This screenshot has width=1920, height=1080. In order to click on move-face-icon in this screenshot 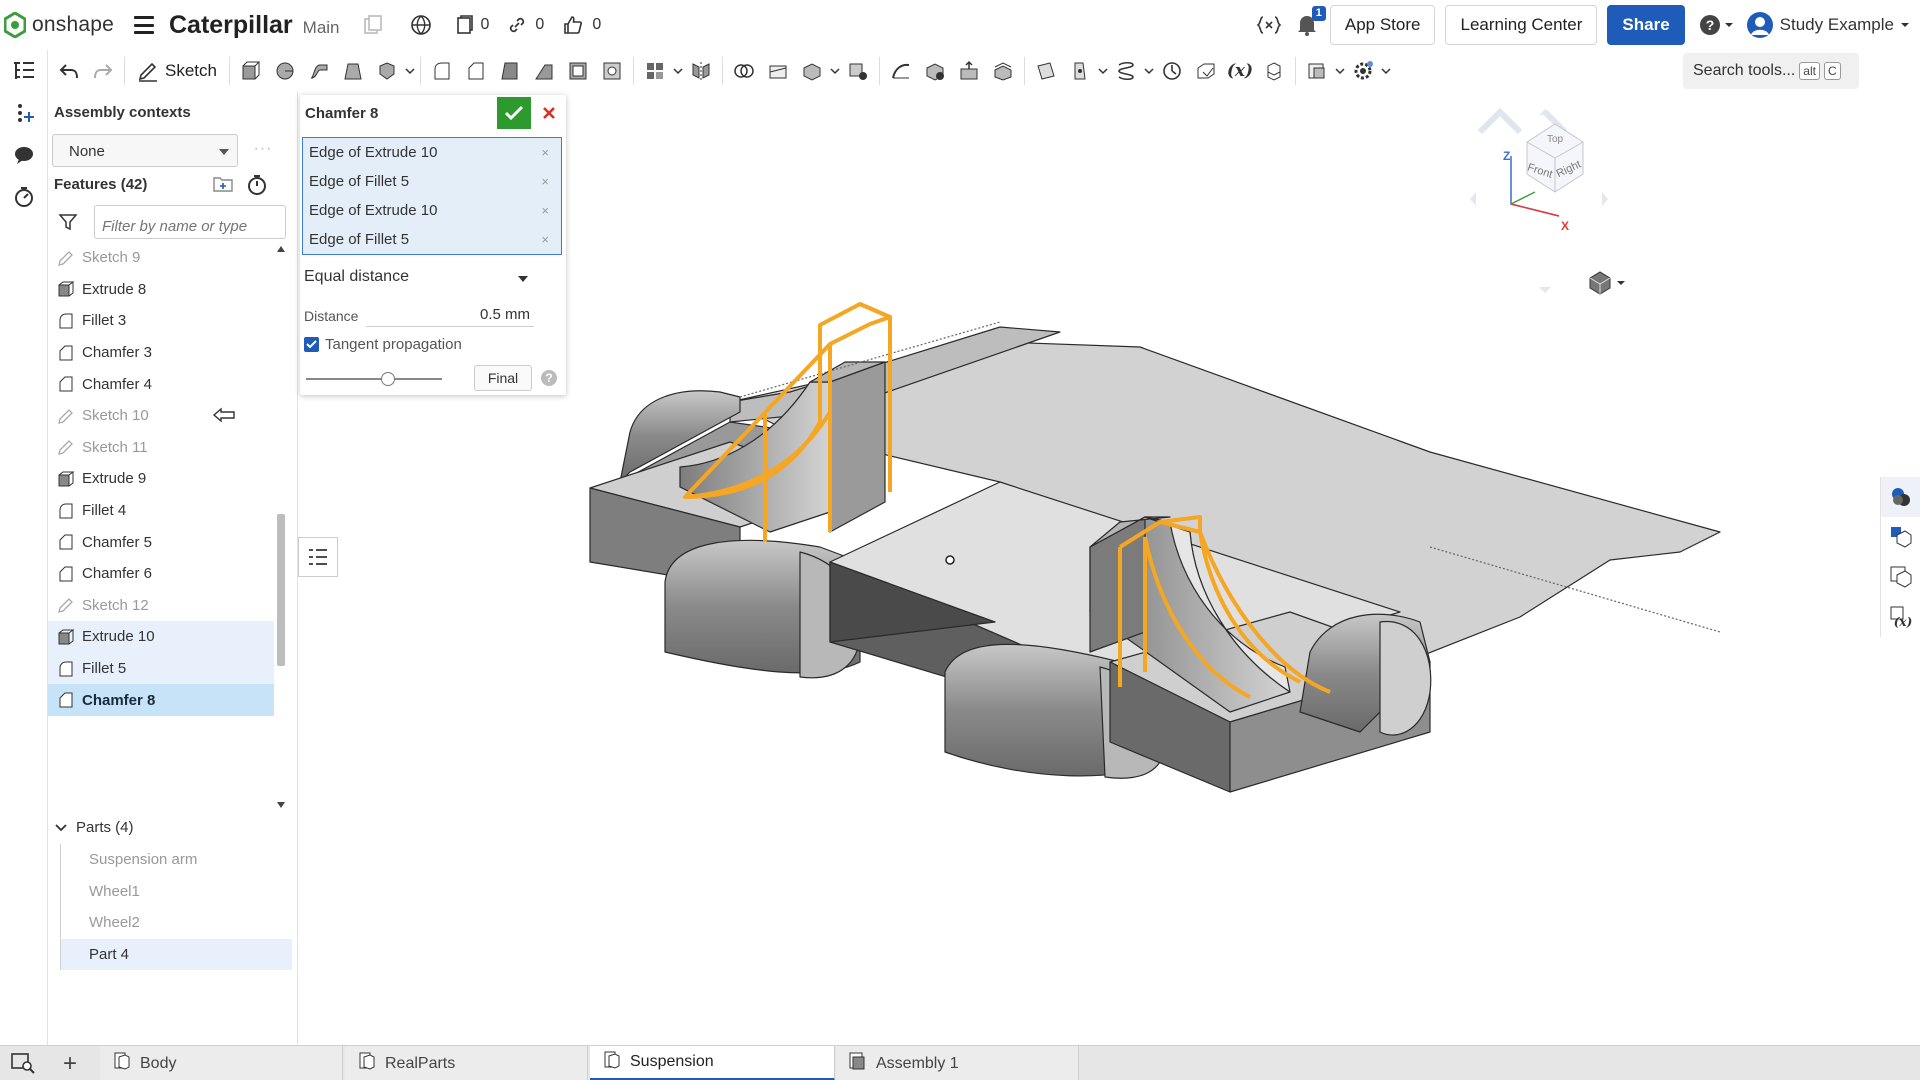, I will do `click(969, 71)`.